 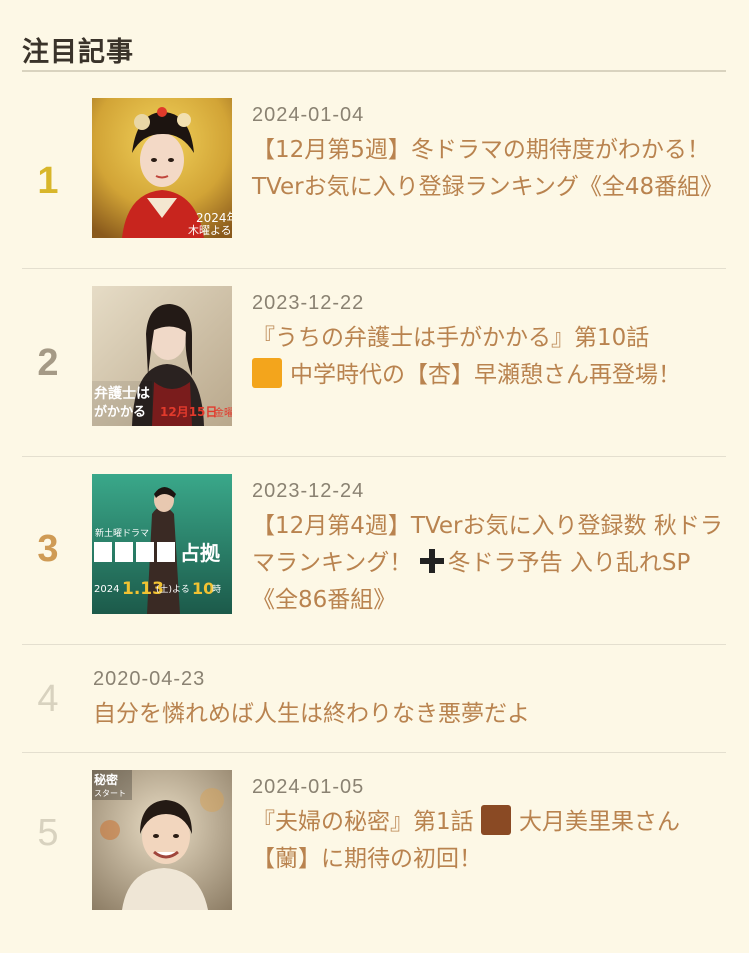 What do you see at coordinates (188, 412) in the screenshot?
I see `svg-text: 12月15日` at bounding box center [188, 412].